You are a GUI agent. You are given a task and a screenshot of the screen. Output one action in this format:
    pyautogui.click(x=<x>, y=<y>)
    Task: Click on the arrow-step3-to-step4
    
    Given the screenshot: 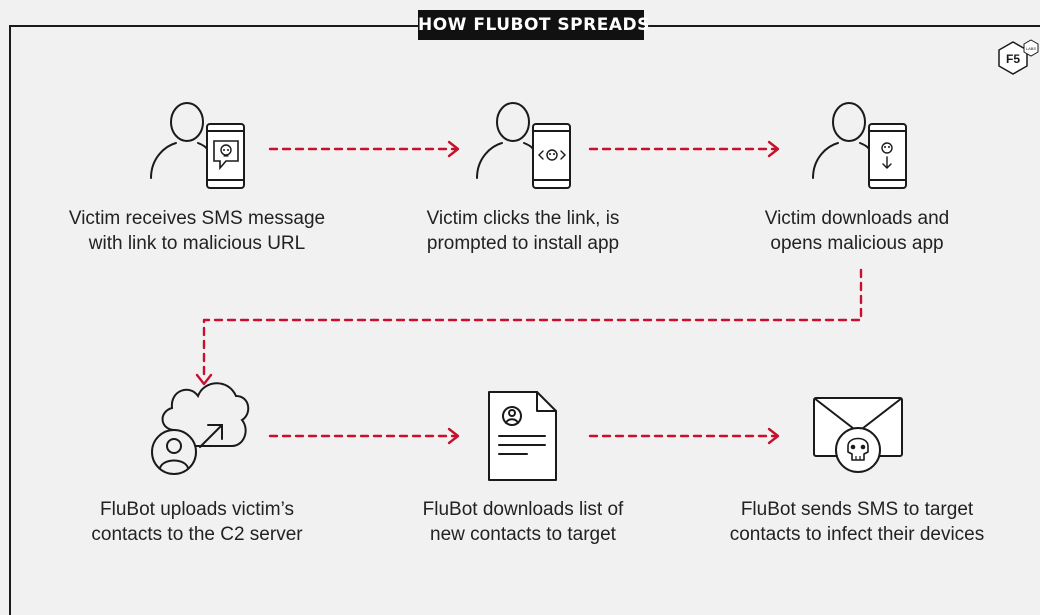 What is the action you would take?
    pyautogui.click(x=529, y=327)
    